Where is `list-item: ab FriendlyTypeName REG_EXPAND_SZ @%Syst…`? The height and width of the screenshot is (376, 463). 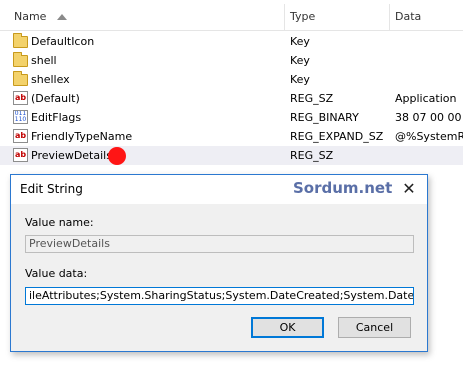 list-item: ab FriendlyTypeName REG_EXPAND_SZ @%Syst… is located at coordinates (231, 136).